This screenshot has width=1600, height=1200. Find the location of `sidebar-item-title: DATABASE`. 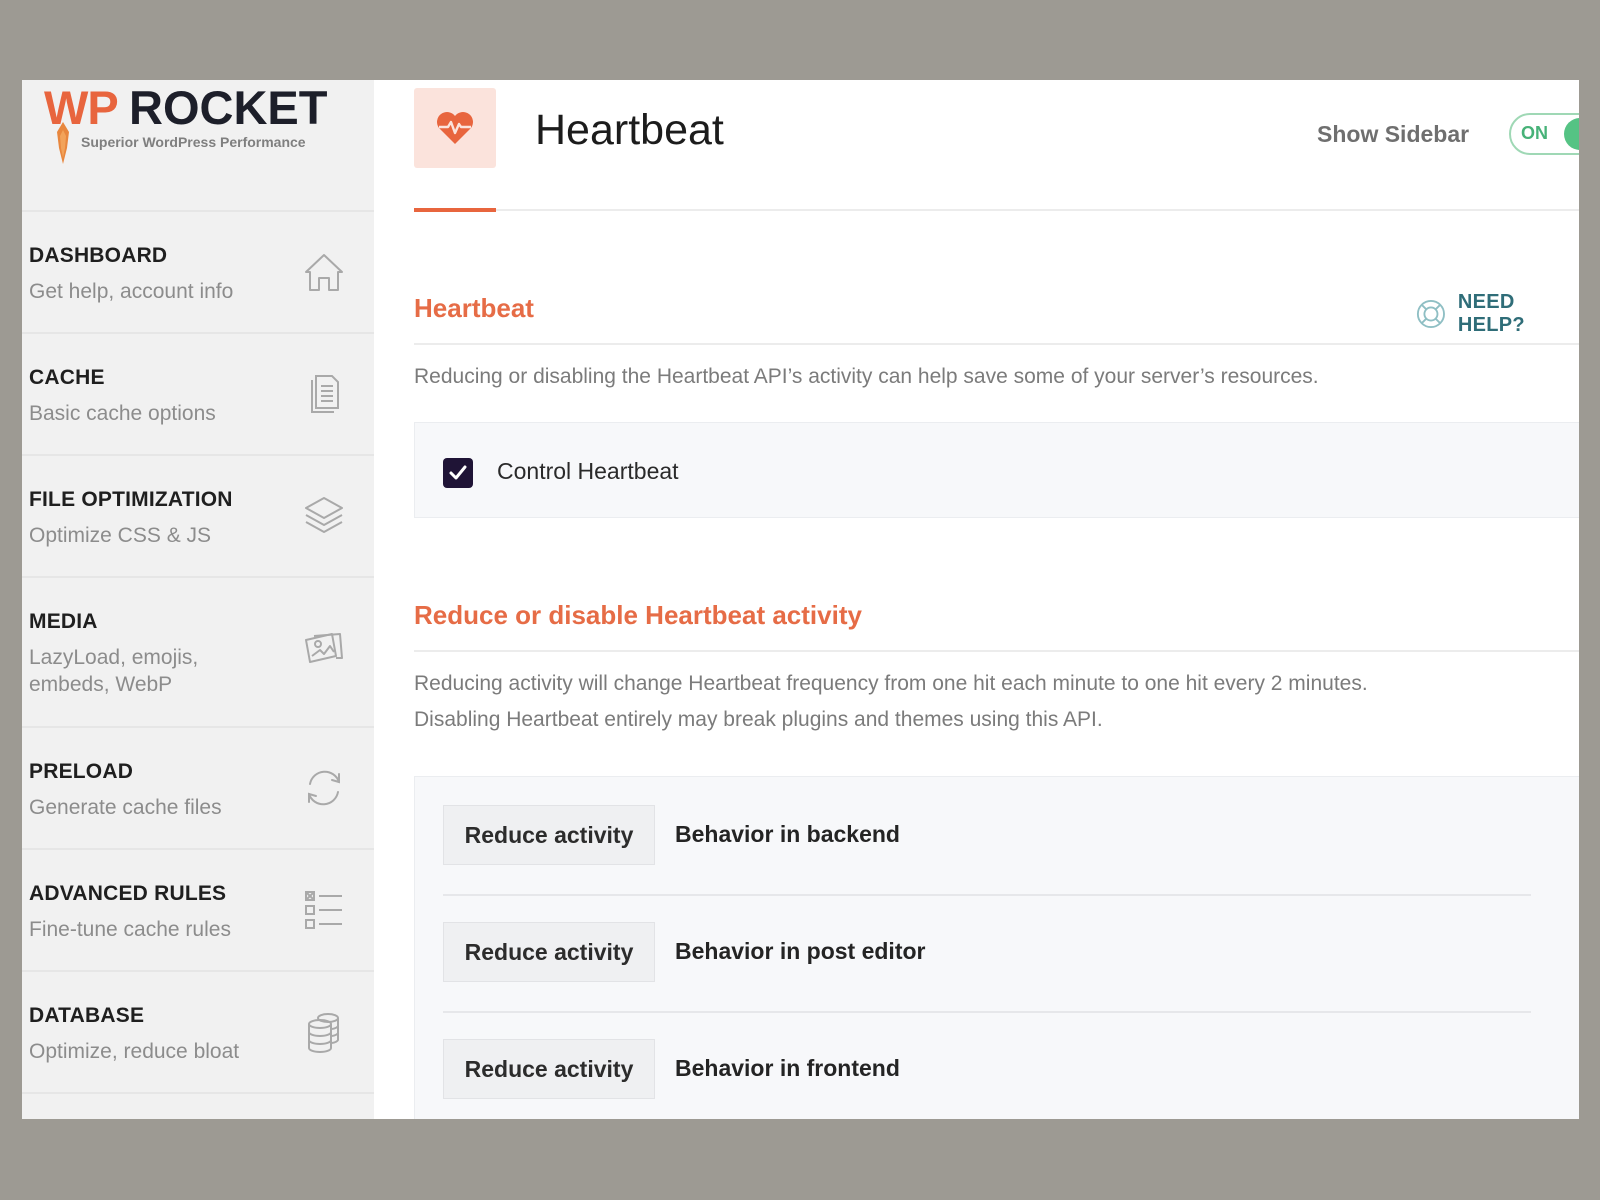

sidebar-item-title: DATABASE is located at coordinates (87, 1015).